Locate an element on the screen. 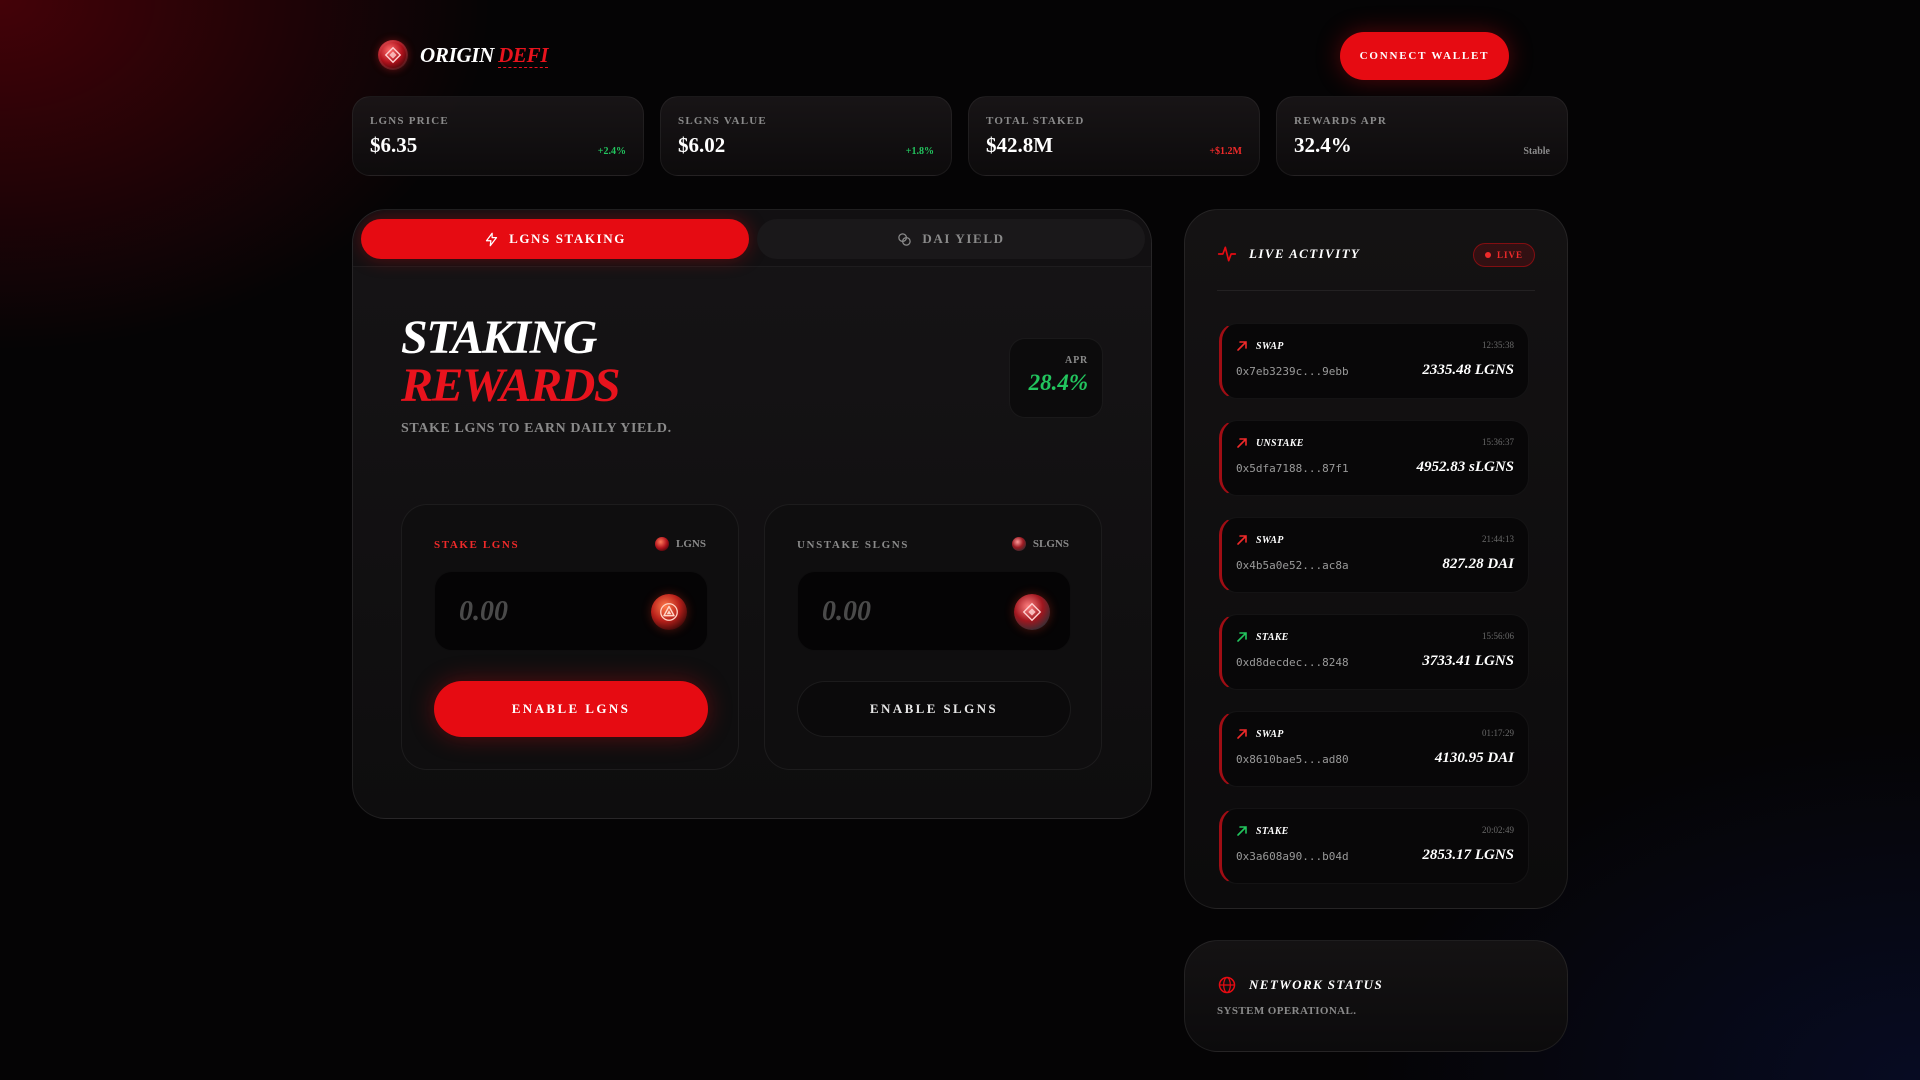 The height and width of the screenshot is (1080, 1920). activity-header: LIVE ACTIVITY is located at coordinates (1288, 254).